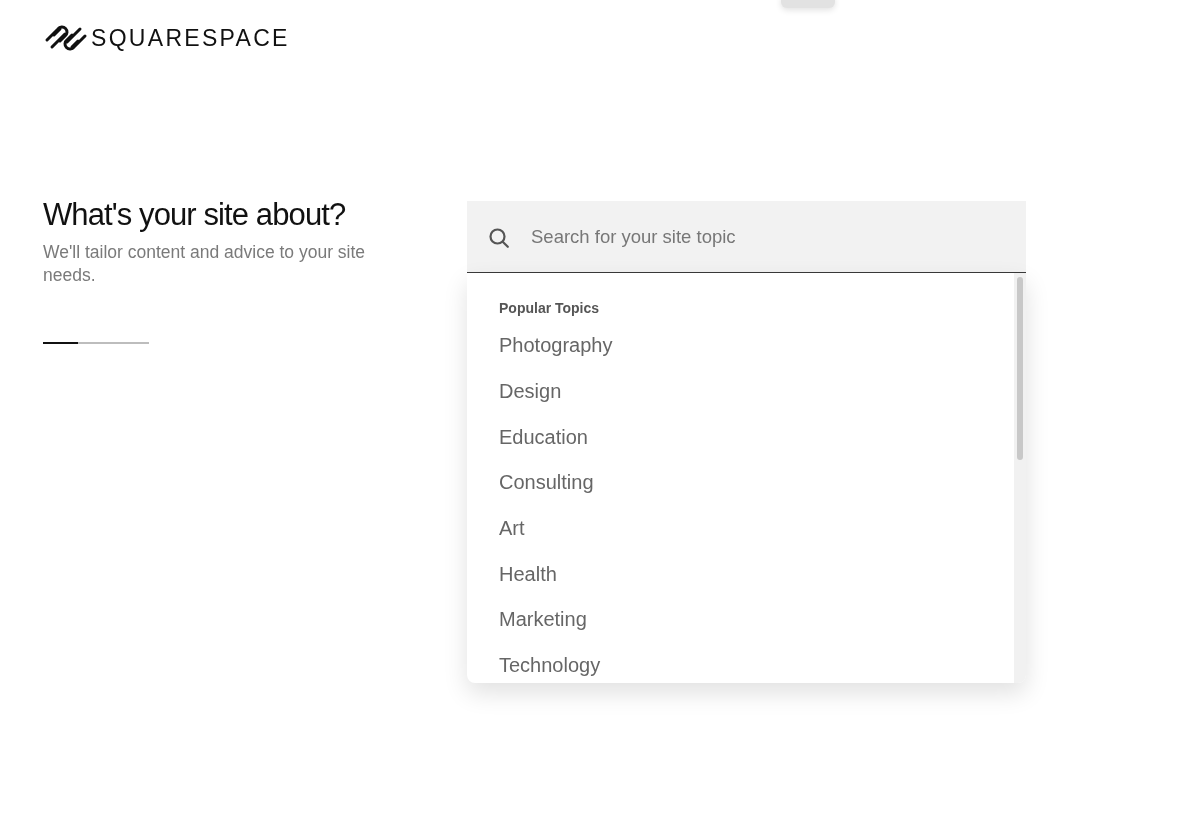 The width and height of the screenshot is (1204, 827). What do you see at coordinates (190, 38) in the screenshot?
I see `logo-wordmark: SQUARESPACE` at bounding box center [190, 38].